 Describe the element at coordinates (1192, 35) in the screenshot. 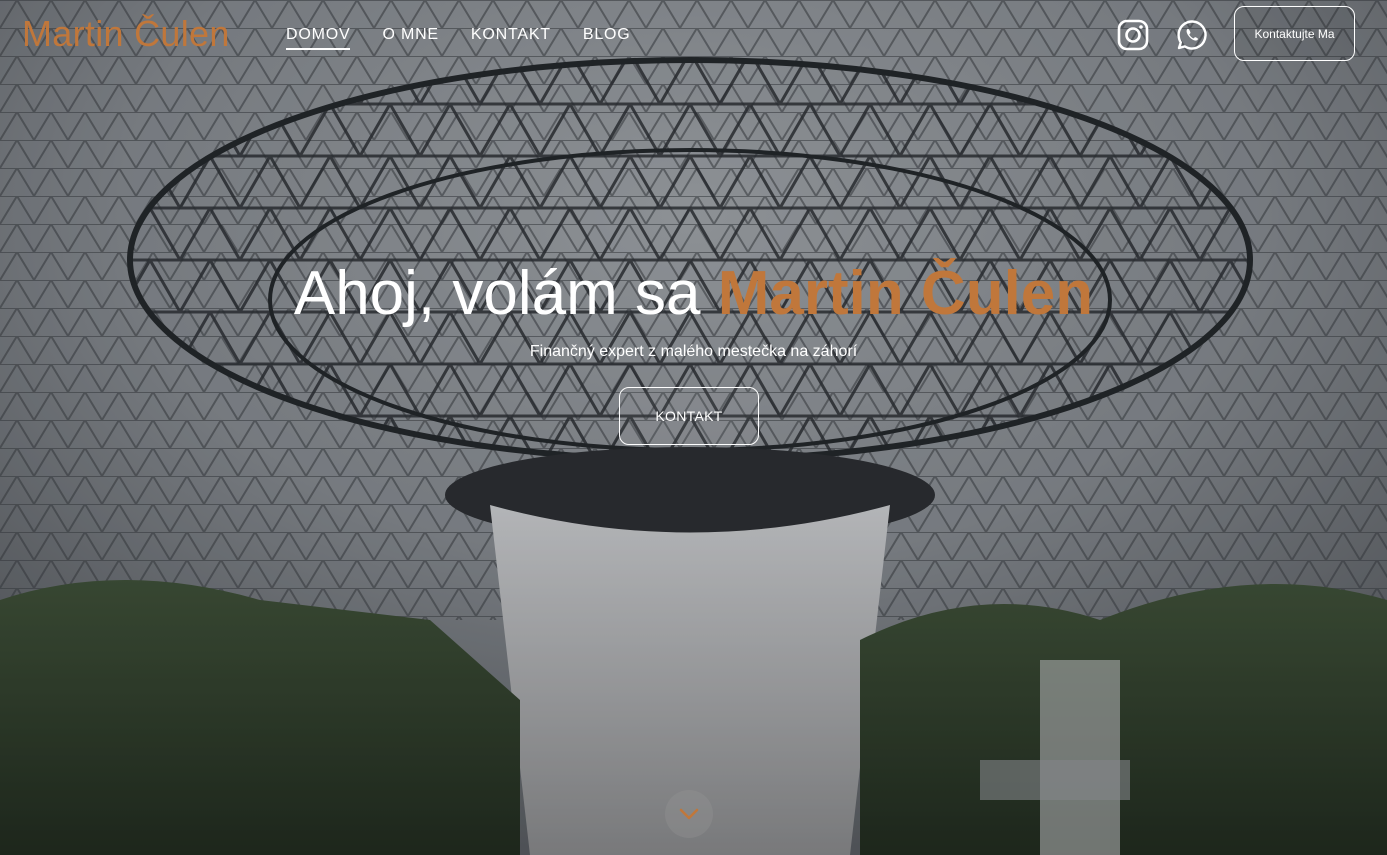

I see `whatsapp-icon` at that location.